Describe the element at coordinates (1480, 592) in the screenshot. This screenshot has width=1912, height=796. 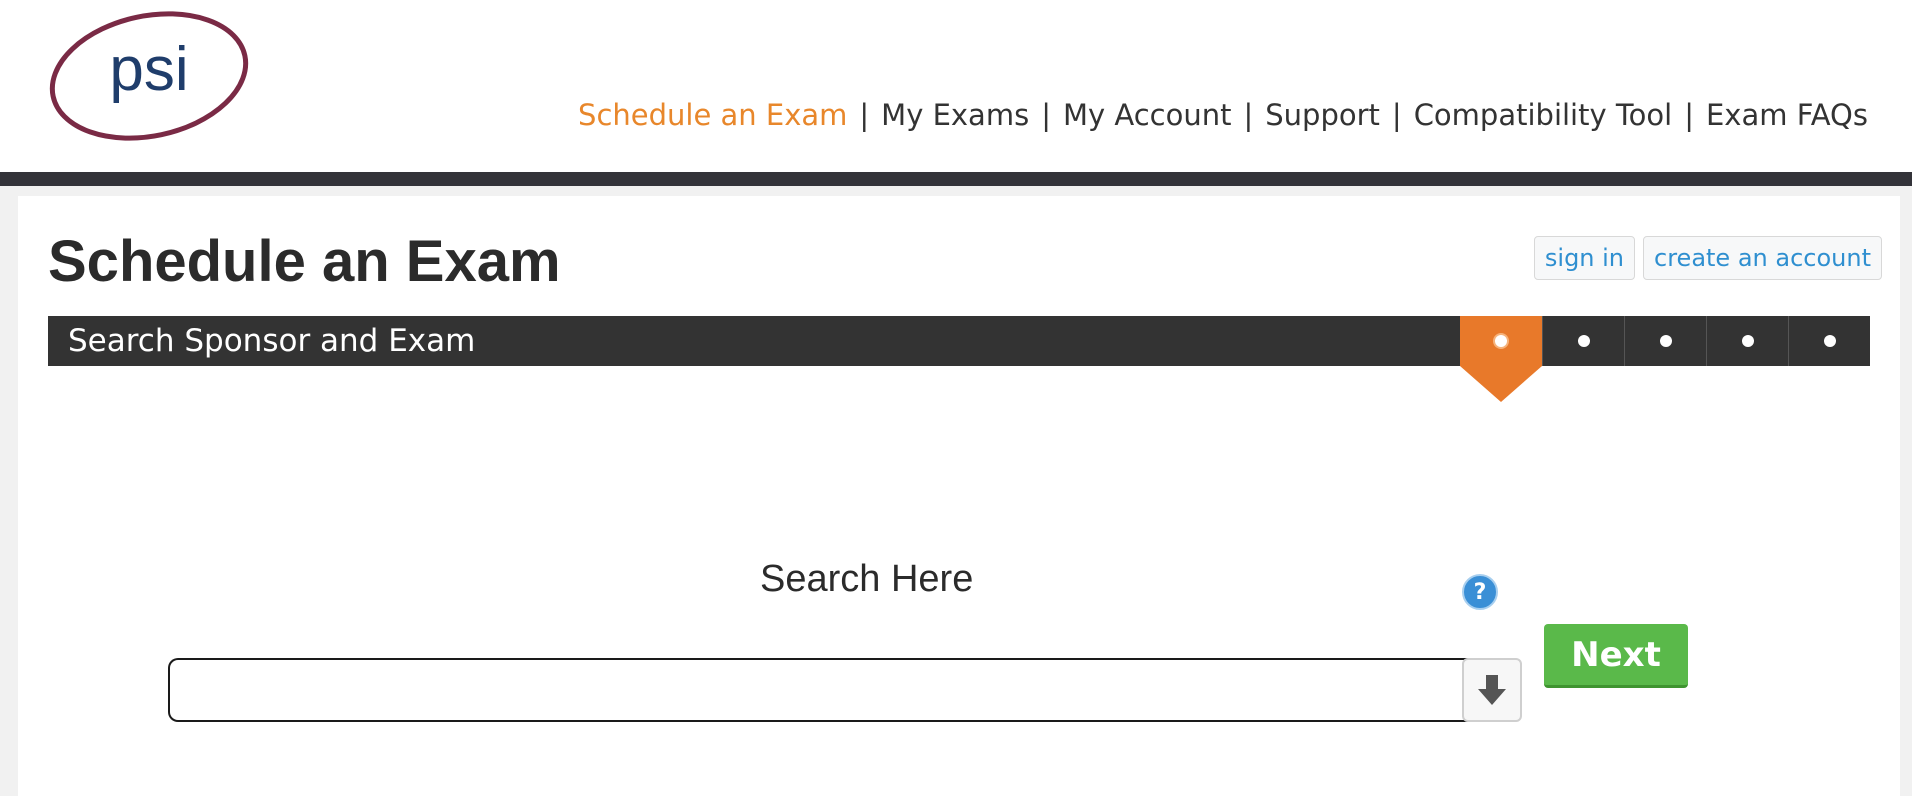
I see `help-icon: ?` at that location.